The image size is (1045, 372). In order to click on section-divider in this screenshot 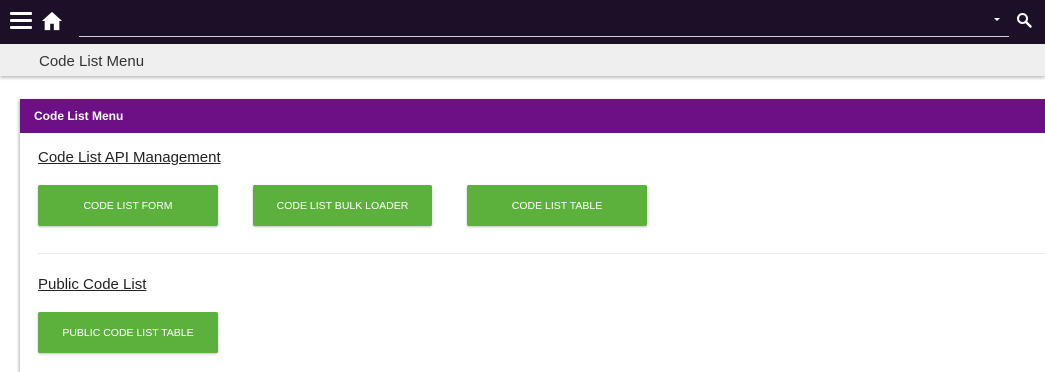, I will do `click(541, 253)`.